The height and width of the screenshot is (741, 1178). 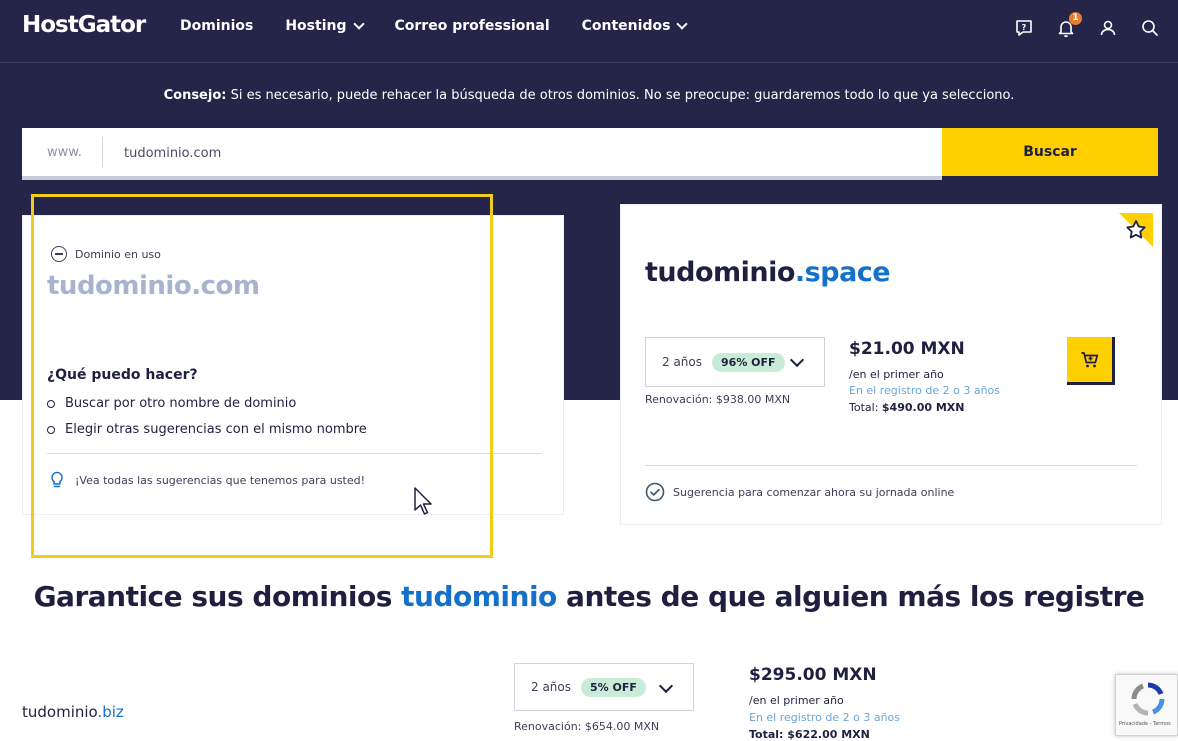 I want to click on heading-part: antes de que alguien más los registre, so click(x=850, y=596).